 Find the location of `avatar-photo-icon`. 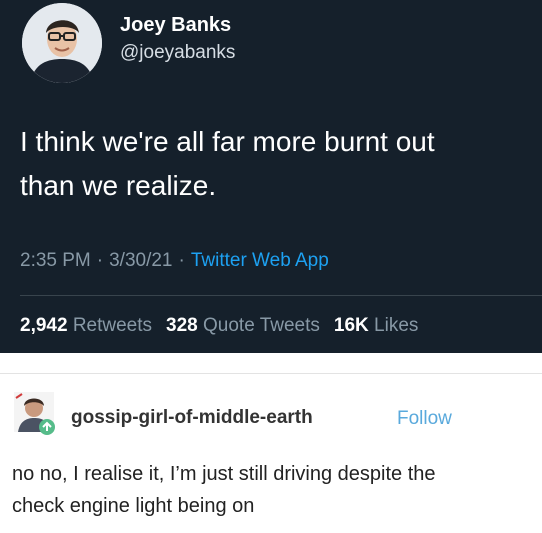

avatar-photo-icon is located at coordinates (62, 43).